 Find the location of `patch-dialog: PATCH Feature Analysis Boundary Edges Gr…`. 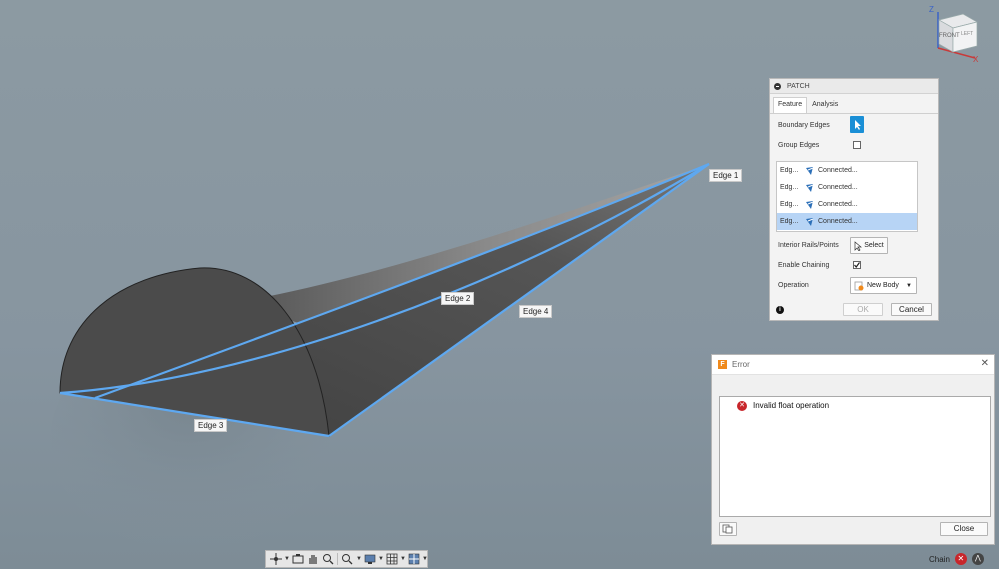

patch-dialog: PATCH Feature Analysis Boundary Edges Gr… is located at coordinates (854, 199).